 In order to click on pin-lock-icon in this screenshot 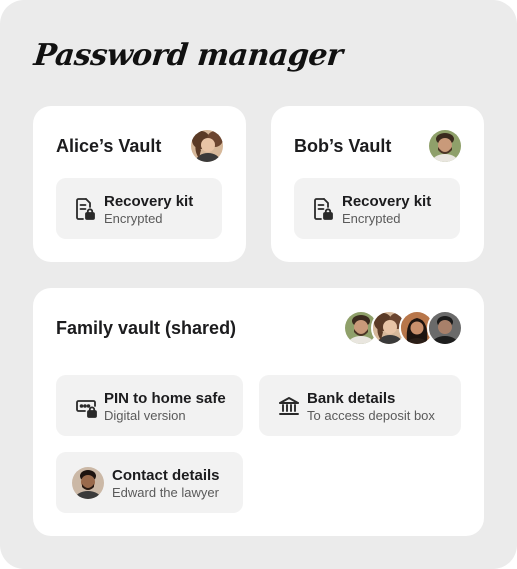, I will do `click(85, 406)`.